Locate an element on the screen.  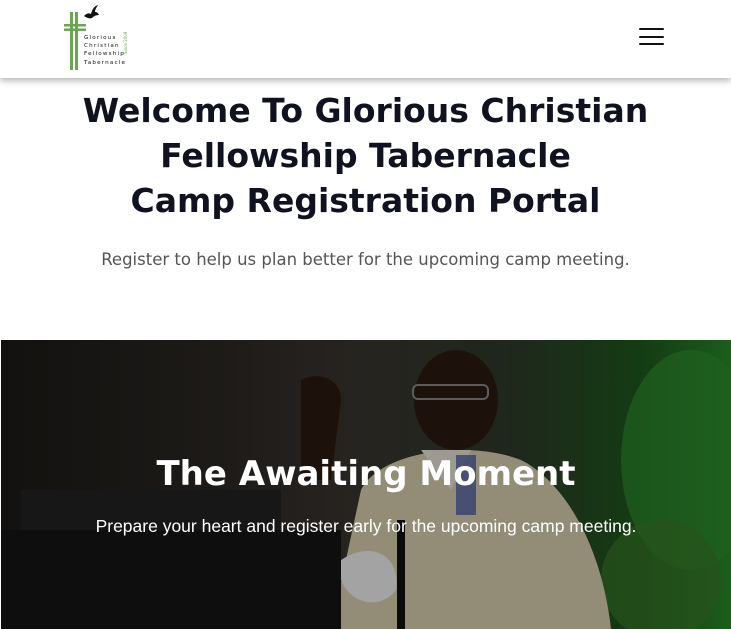
page-title-line: Camp Registration Portal is located at coordinates (365, 200).